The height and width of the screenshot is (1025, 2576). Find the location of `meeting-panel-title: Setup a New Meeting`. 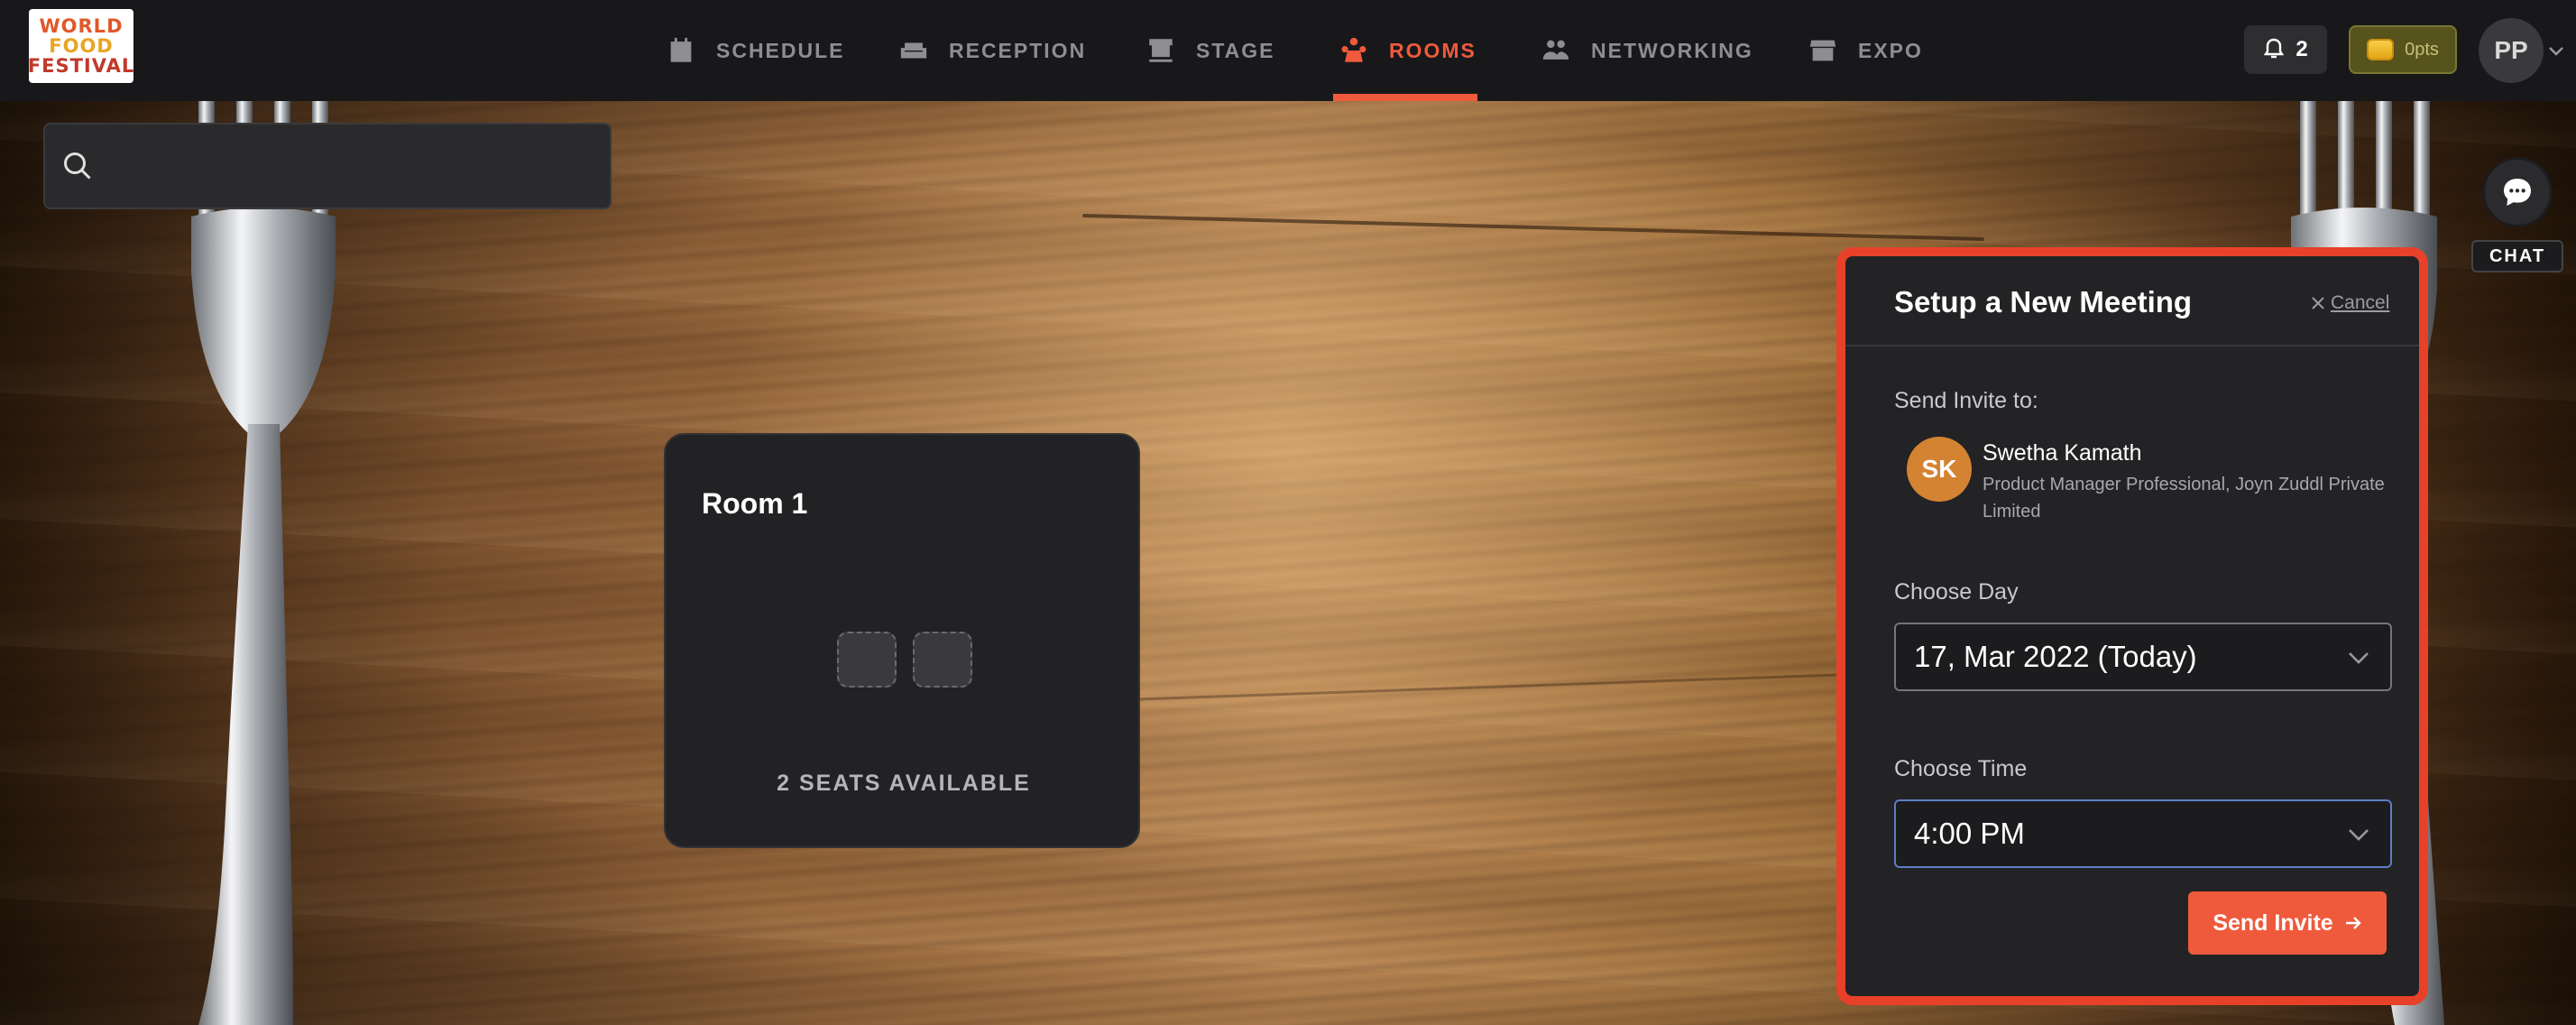

meeting-panel-title: Setup a New Meeting is located at coordinates (2044, 302).